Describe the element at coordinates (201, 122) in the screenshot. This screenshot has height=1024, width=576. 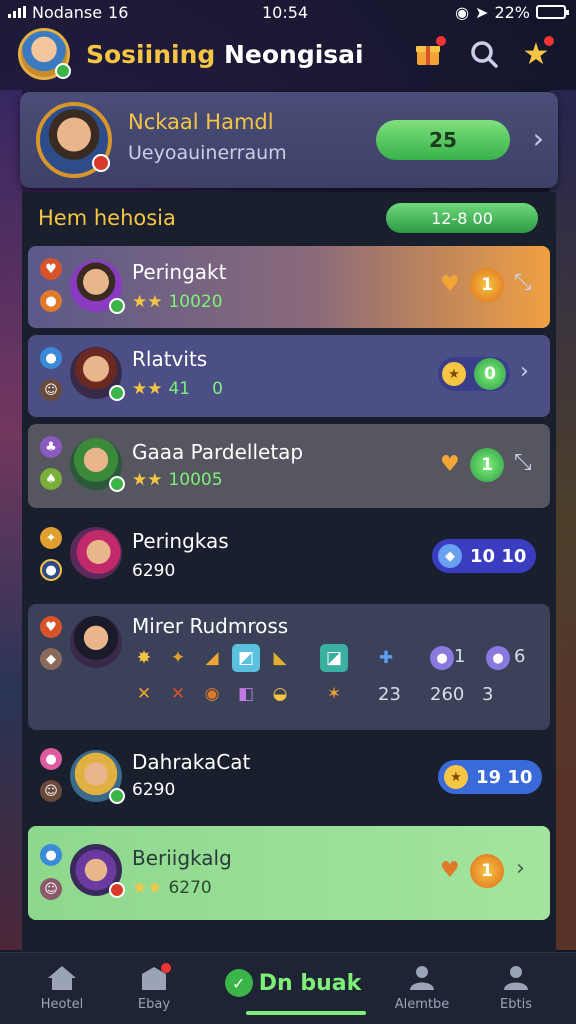
I see `profile-name: Nckaal Hamdl` at that location.